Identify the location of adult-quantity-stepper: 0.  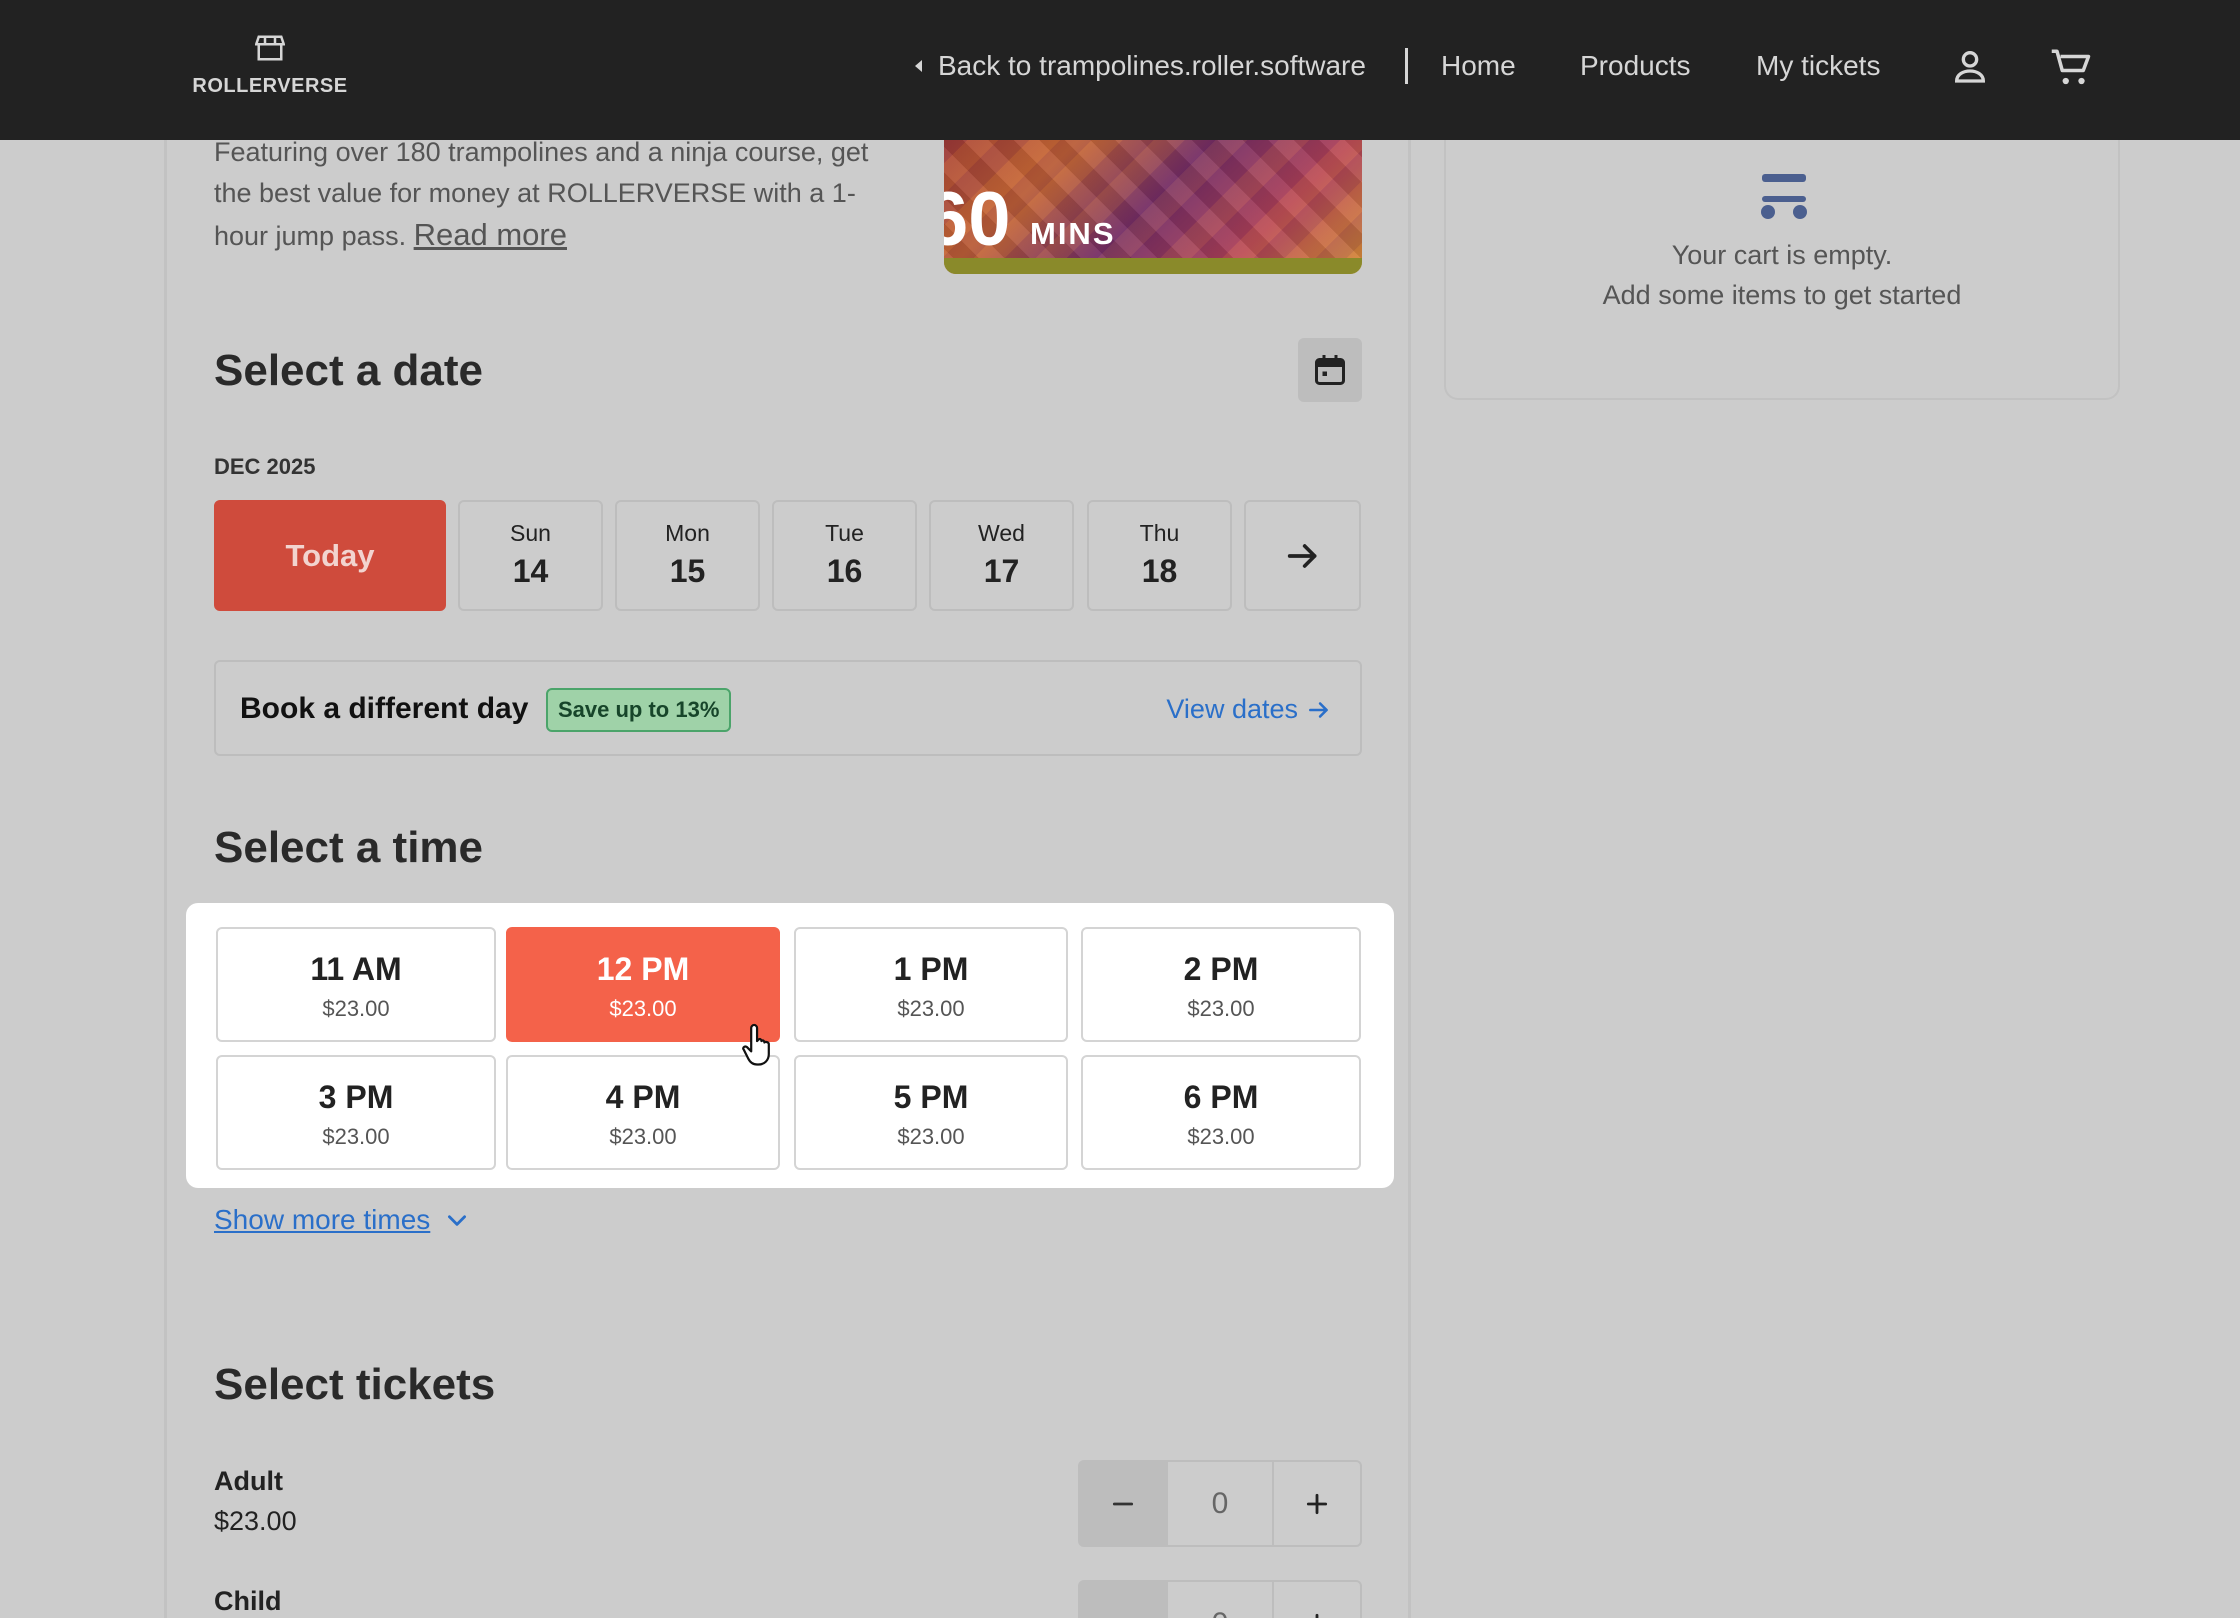
(1220, 1503).